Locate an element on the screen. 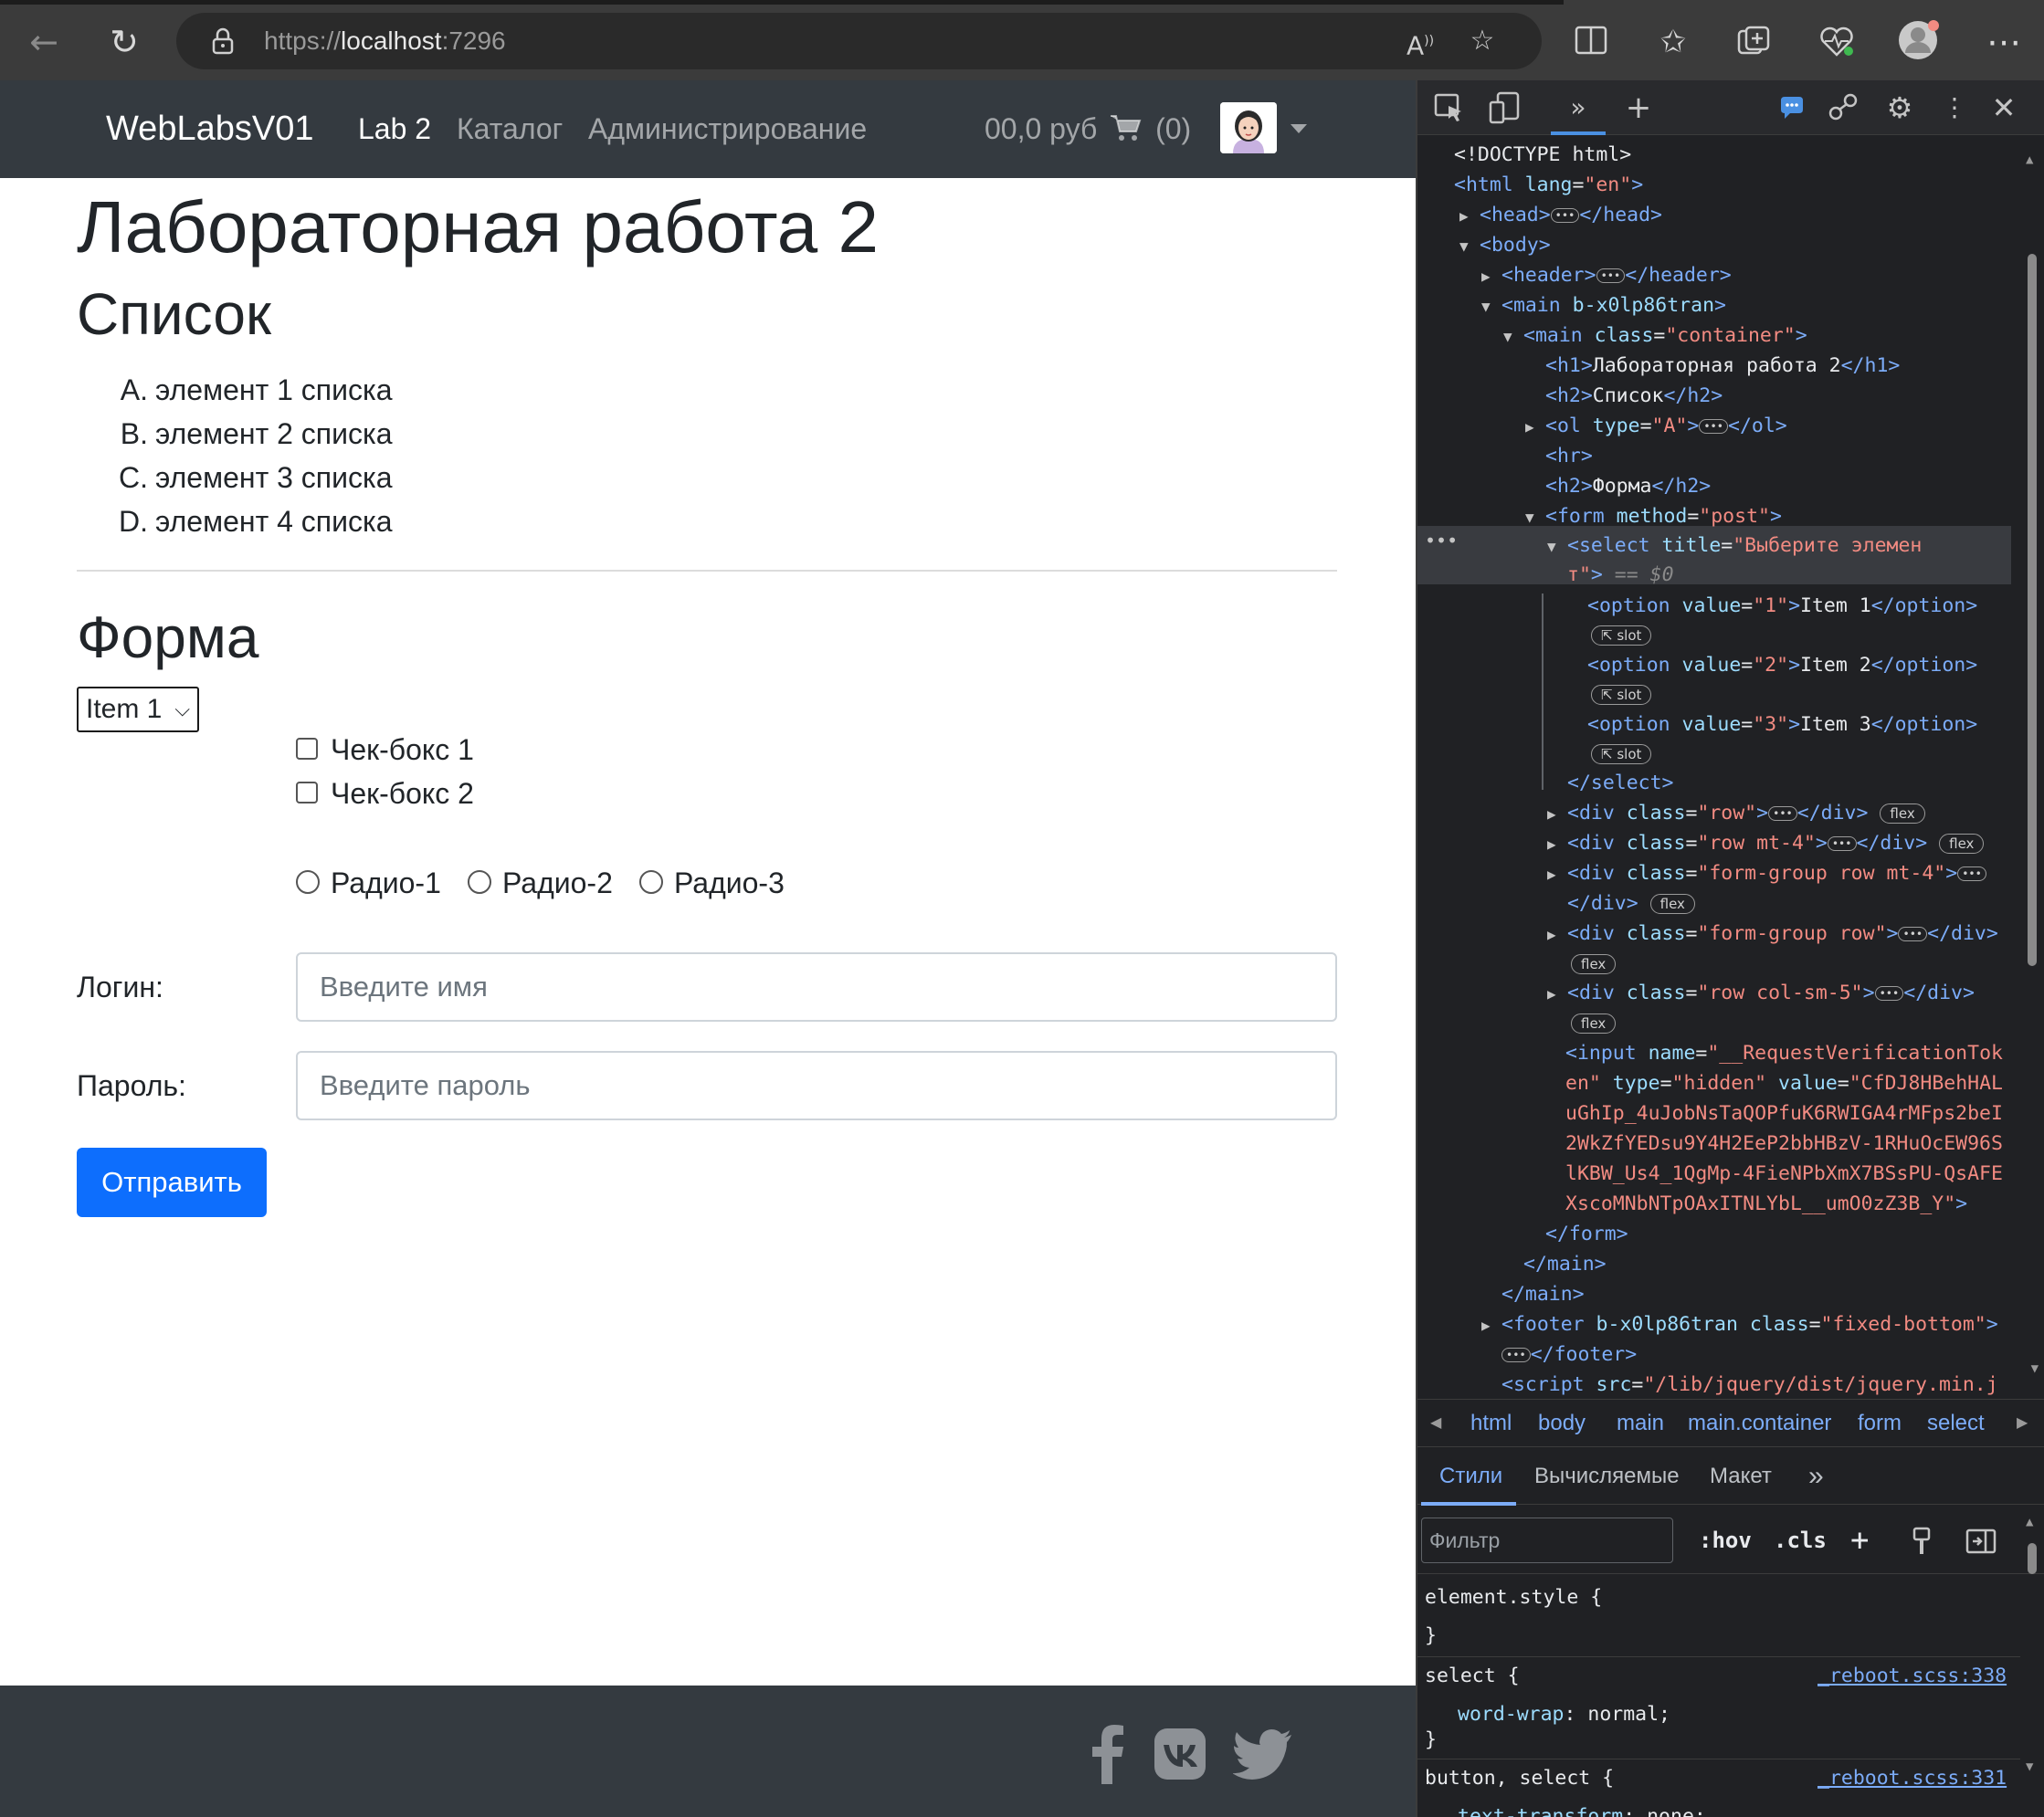  radio-2: Радио-2 is located at coordinates (540, 883).